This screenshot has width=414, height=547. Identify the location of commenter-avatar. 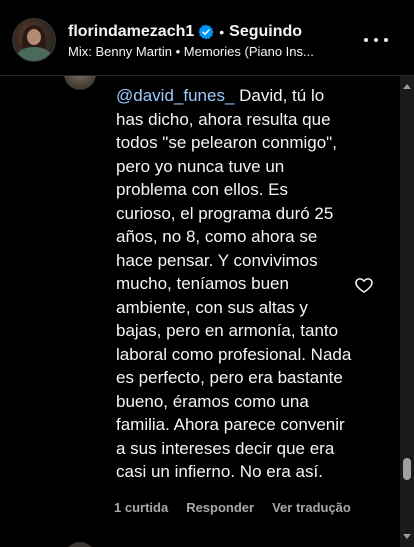
(80, 83).